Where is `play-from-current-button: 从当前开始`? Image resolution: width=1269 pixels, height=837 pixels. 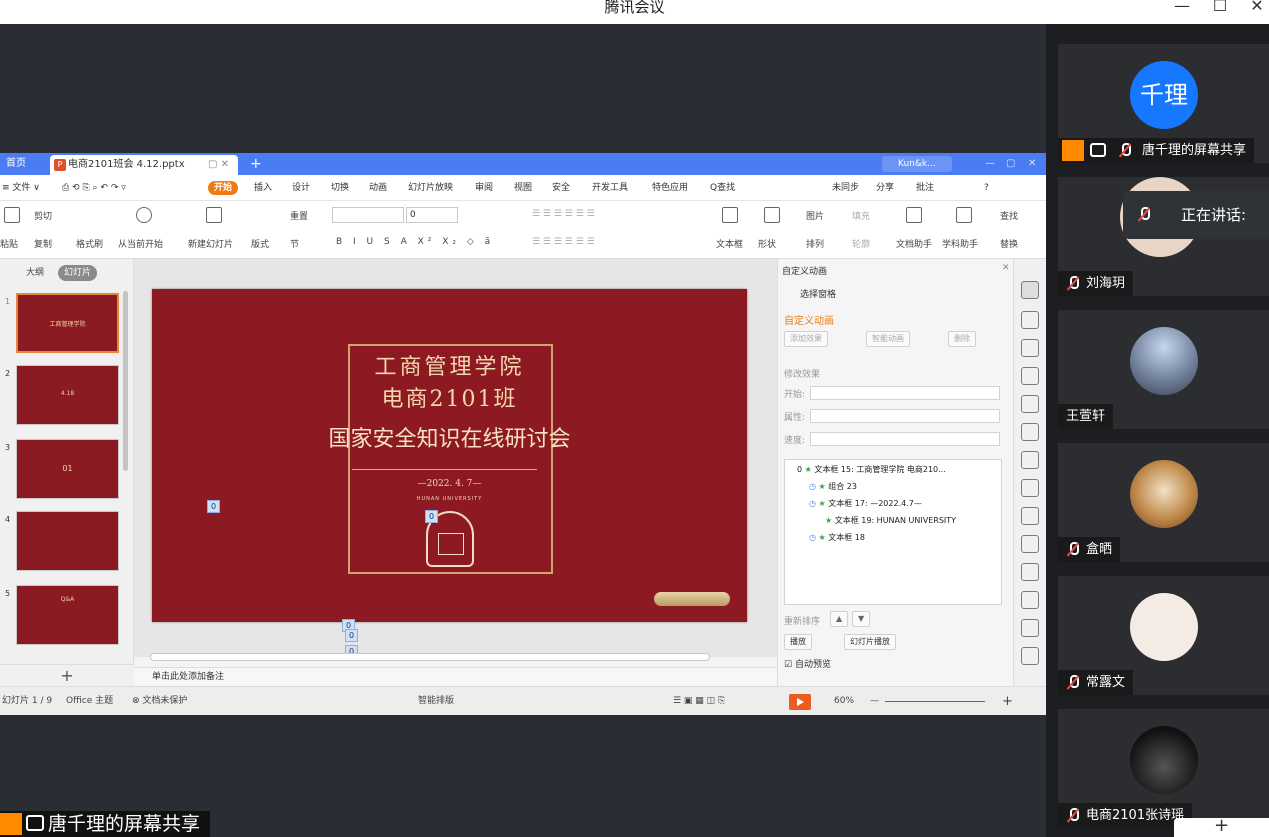 play-from-current-button: 从当前开始 is located at coordinates (140, 243).